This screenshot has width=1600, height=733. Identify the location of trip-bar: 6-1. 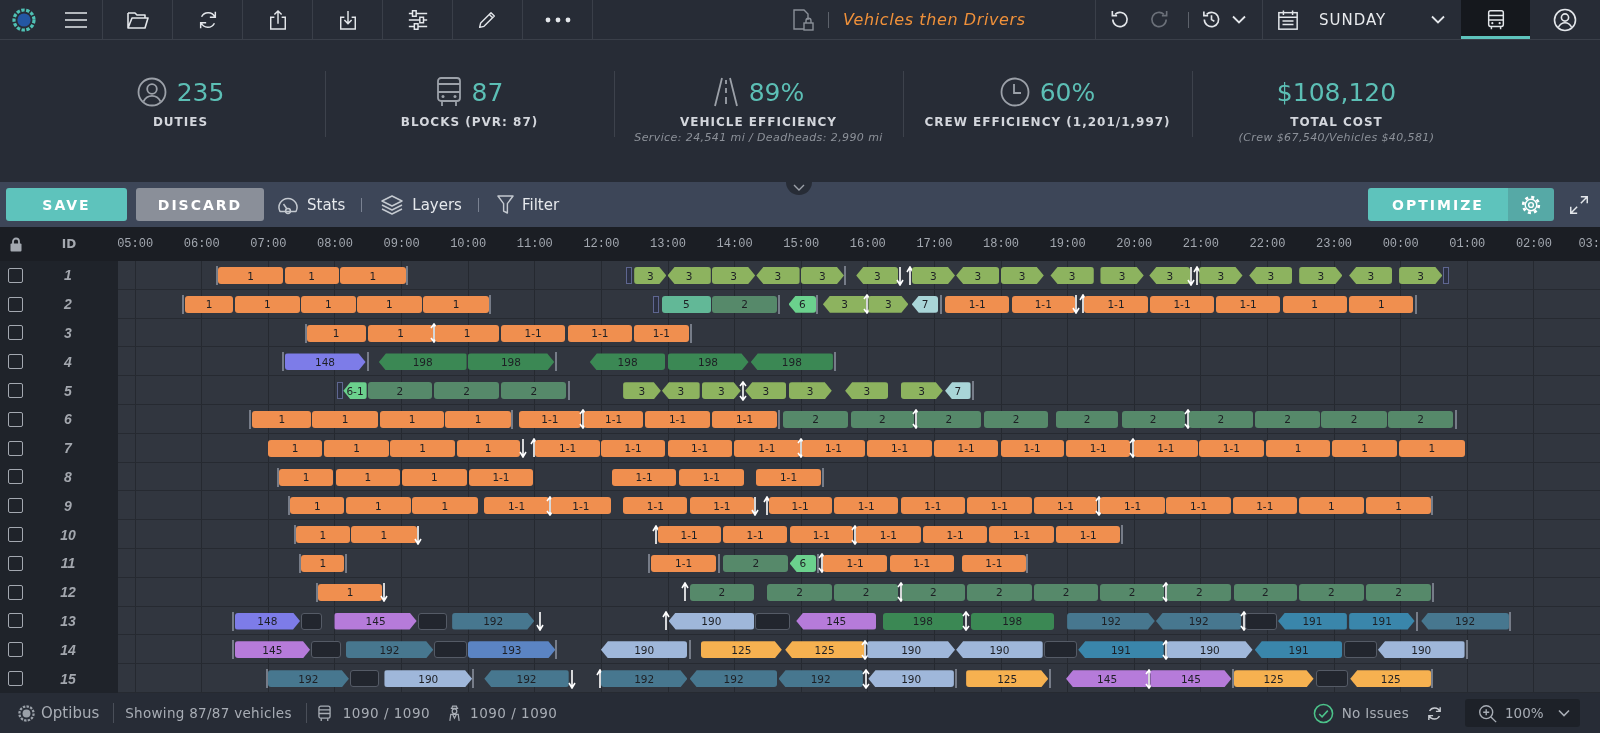
(355, 391).